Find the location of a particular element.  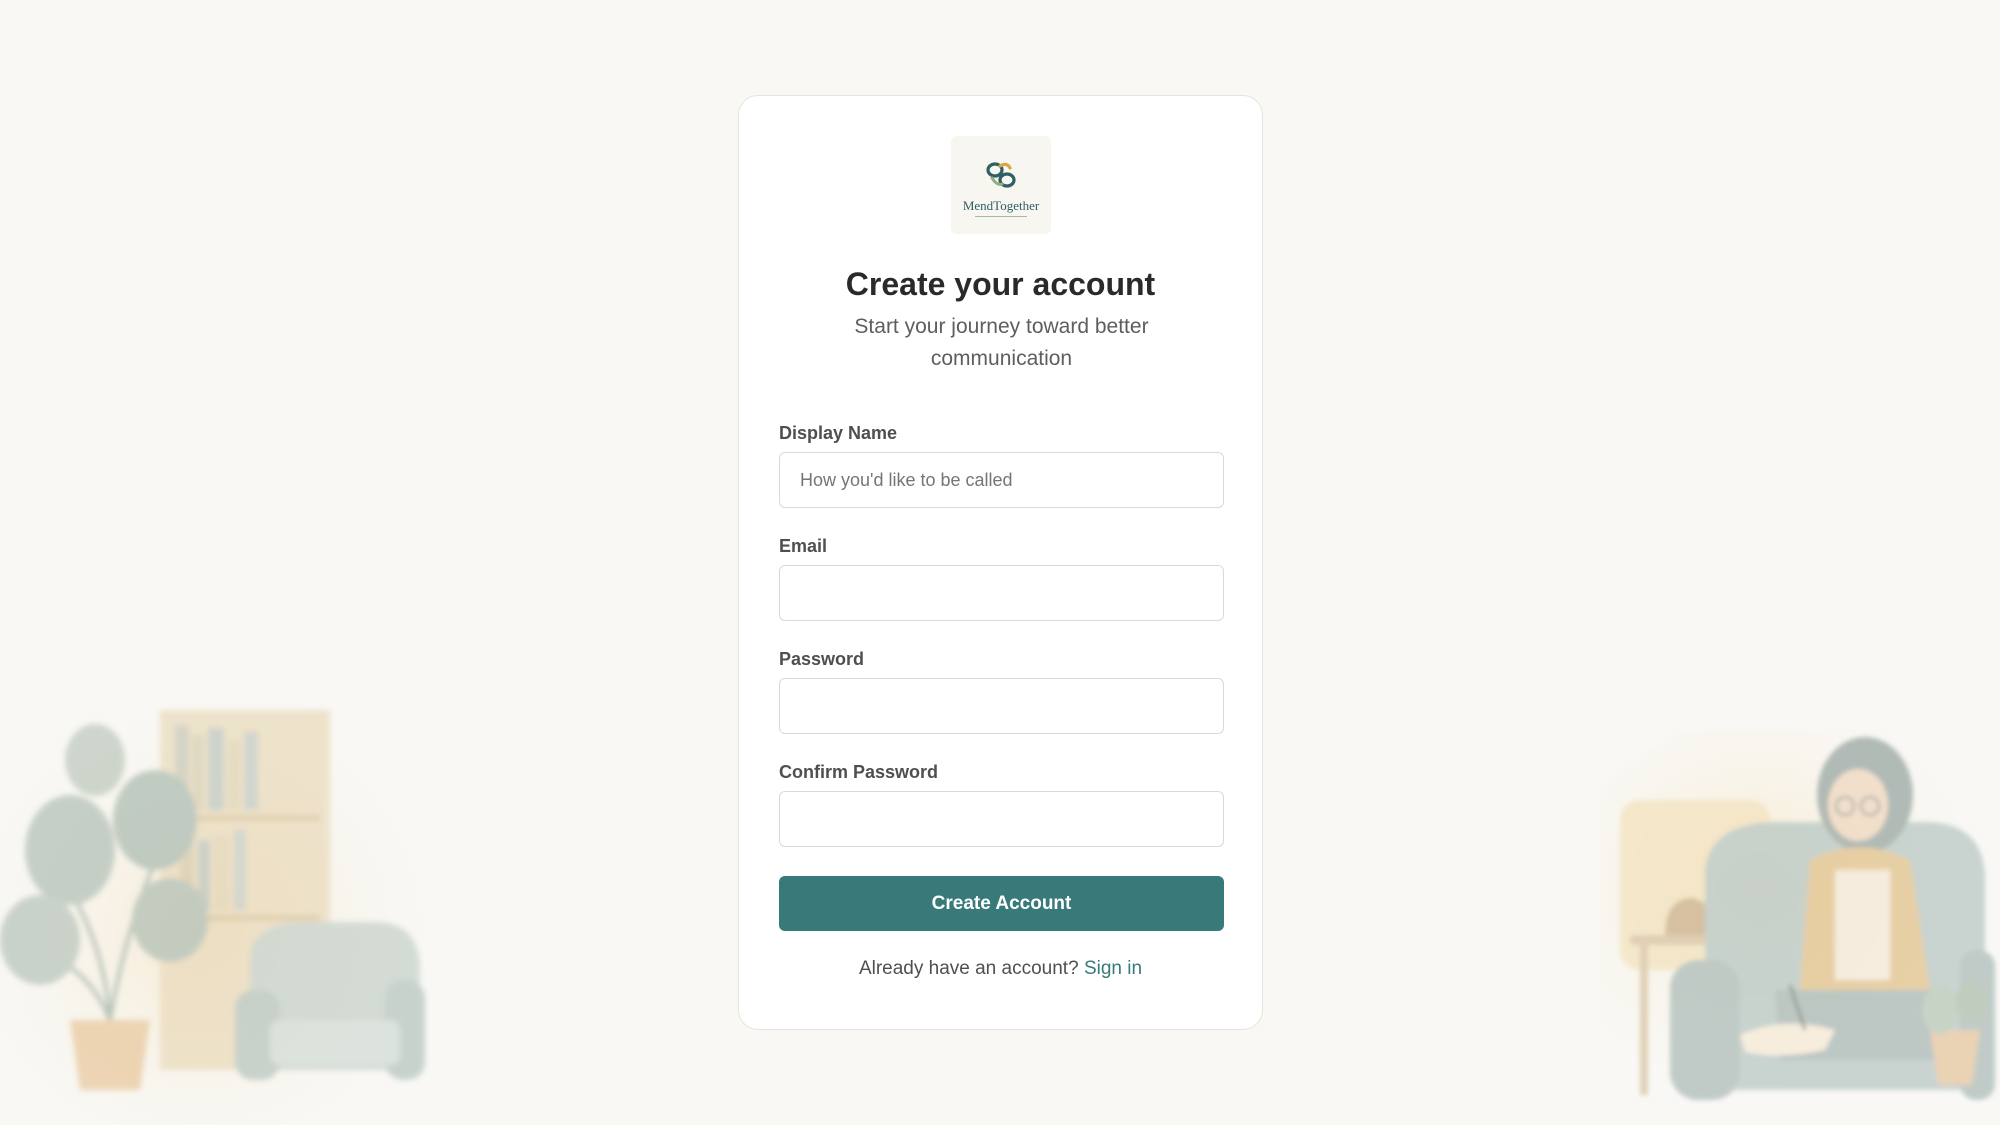

create-account-button: Create Account is located at coordinates (1001, 903).